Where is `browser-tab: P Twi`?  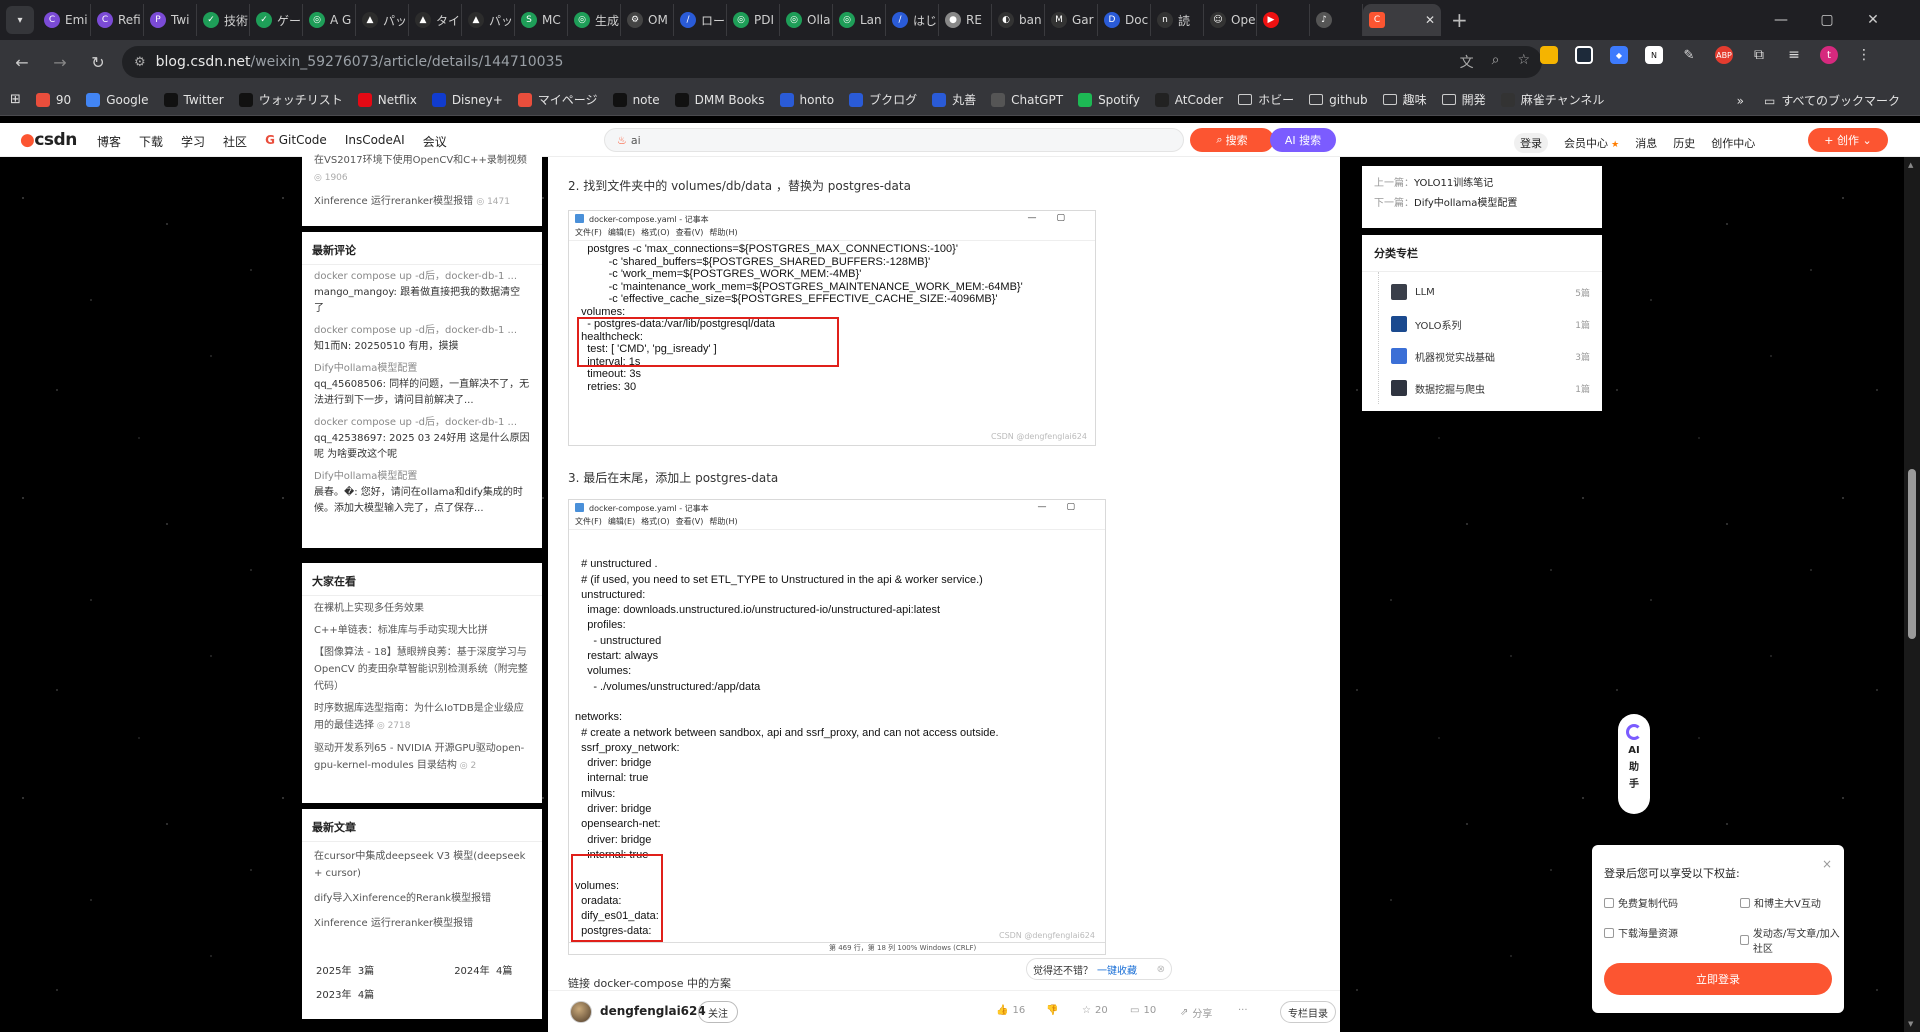 browser-tab: P Twi is located at coordinates (170, 20).